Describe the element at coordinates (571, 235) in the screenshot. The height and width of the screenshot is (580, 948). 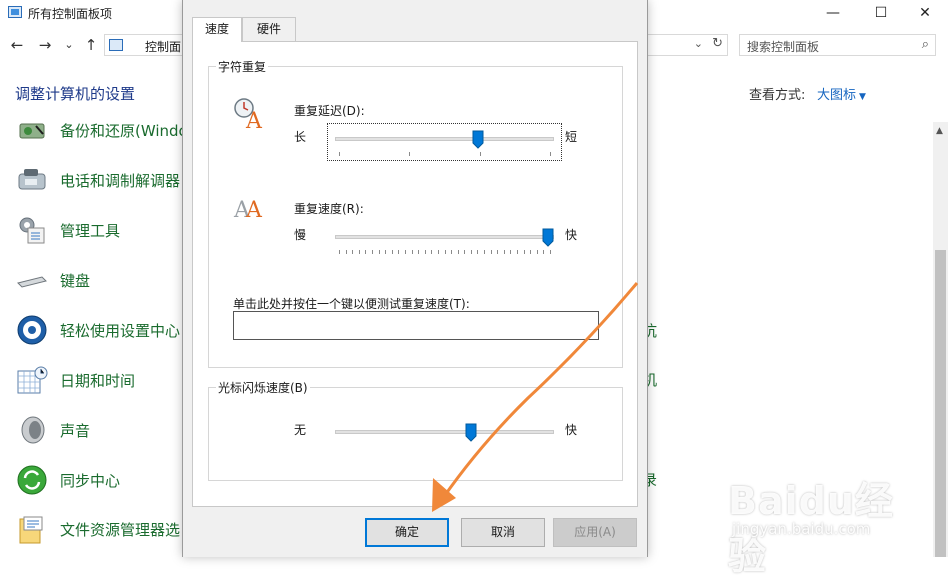
I see `repeat-rate-fast-label: 快` at that location.